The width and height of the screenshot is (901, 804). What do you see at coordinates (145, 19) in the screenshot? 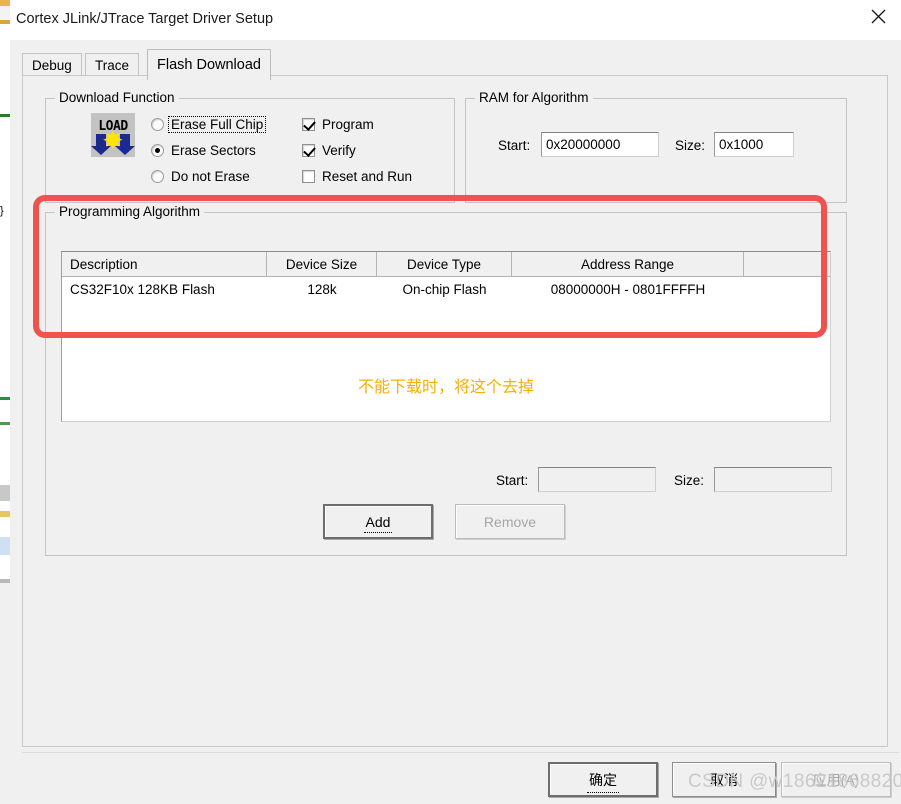
I see `window-title: Cortex JLink/JTrace Target Driver Setup` at bounding box center [145, 19].